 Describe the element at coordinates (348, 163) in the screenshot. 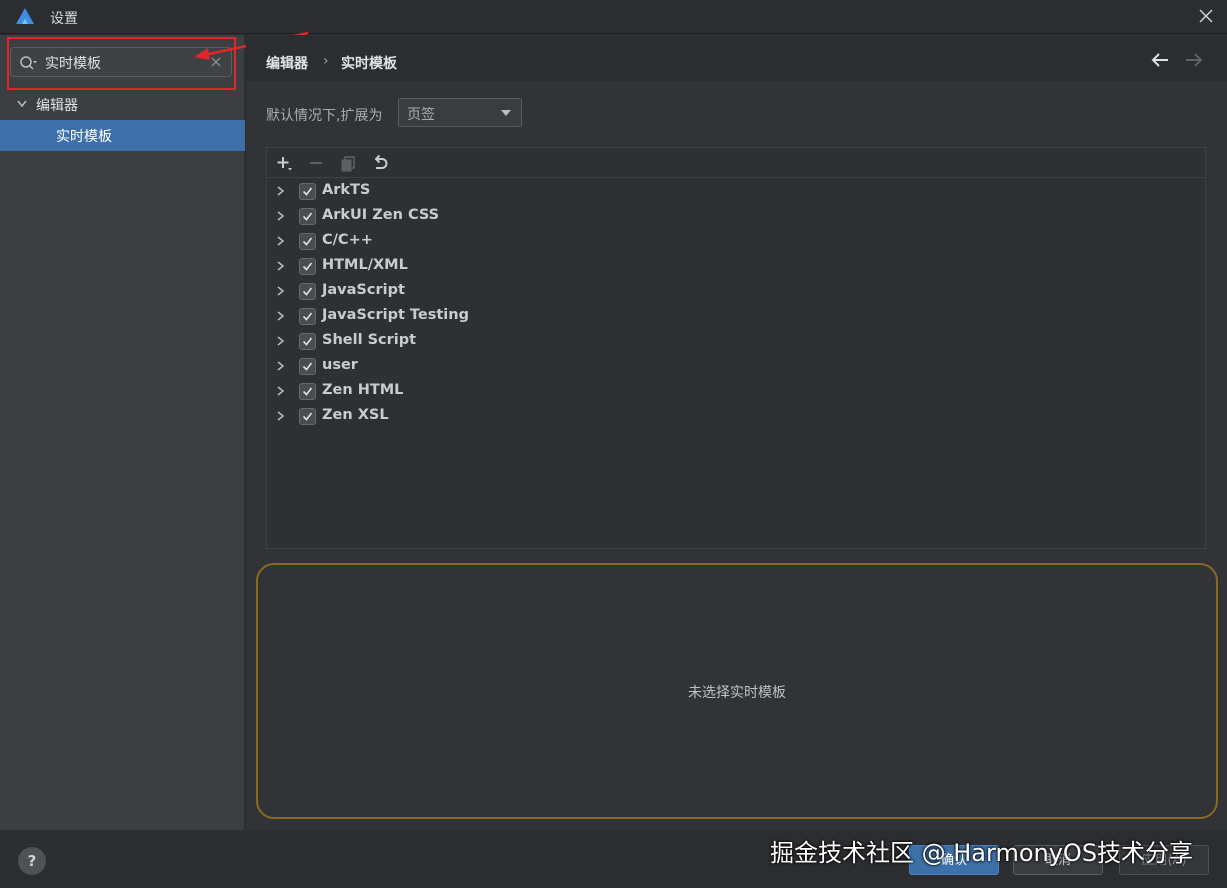

I see `copy-icon` at that location.